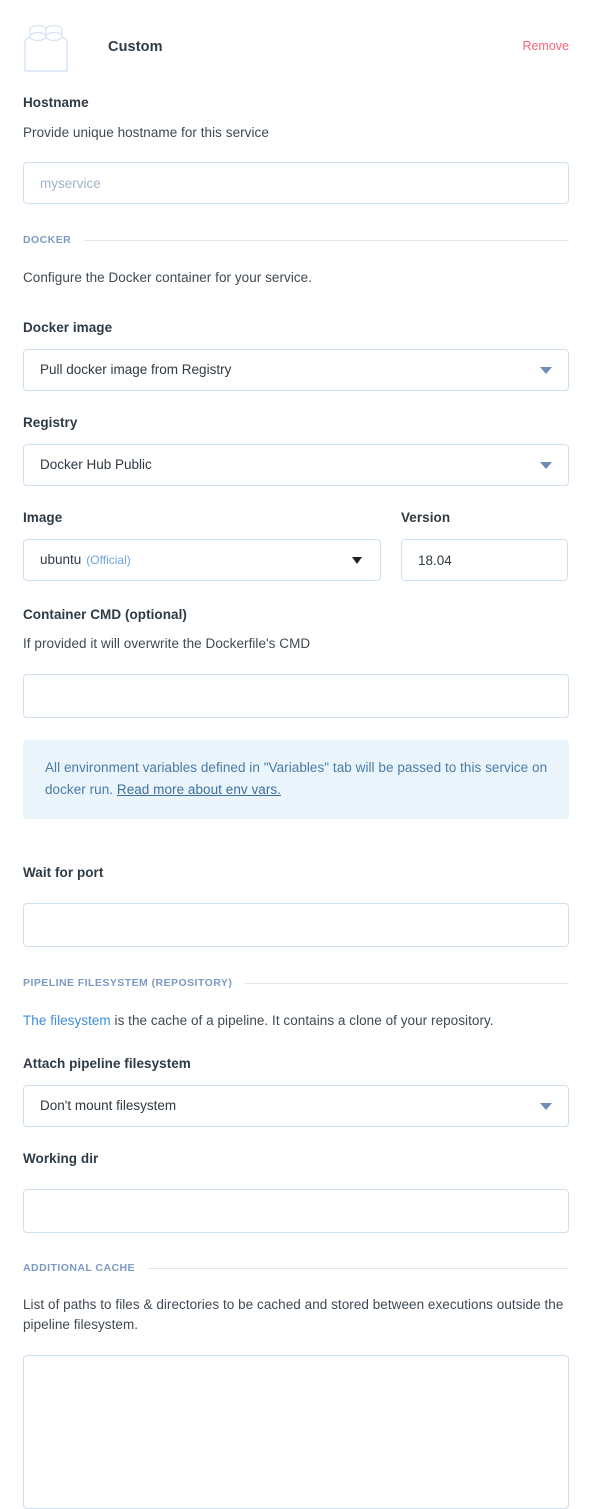 This screenshot has height=1509, width=592. What do you see at coordinates (108, 560) in the screenshot?
I see `image-official-badge: (Official)` at bounding box center [108, 560].